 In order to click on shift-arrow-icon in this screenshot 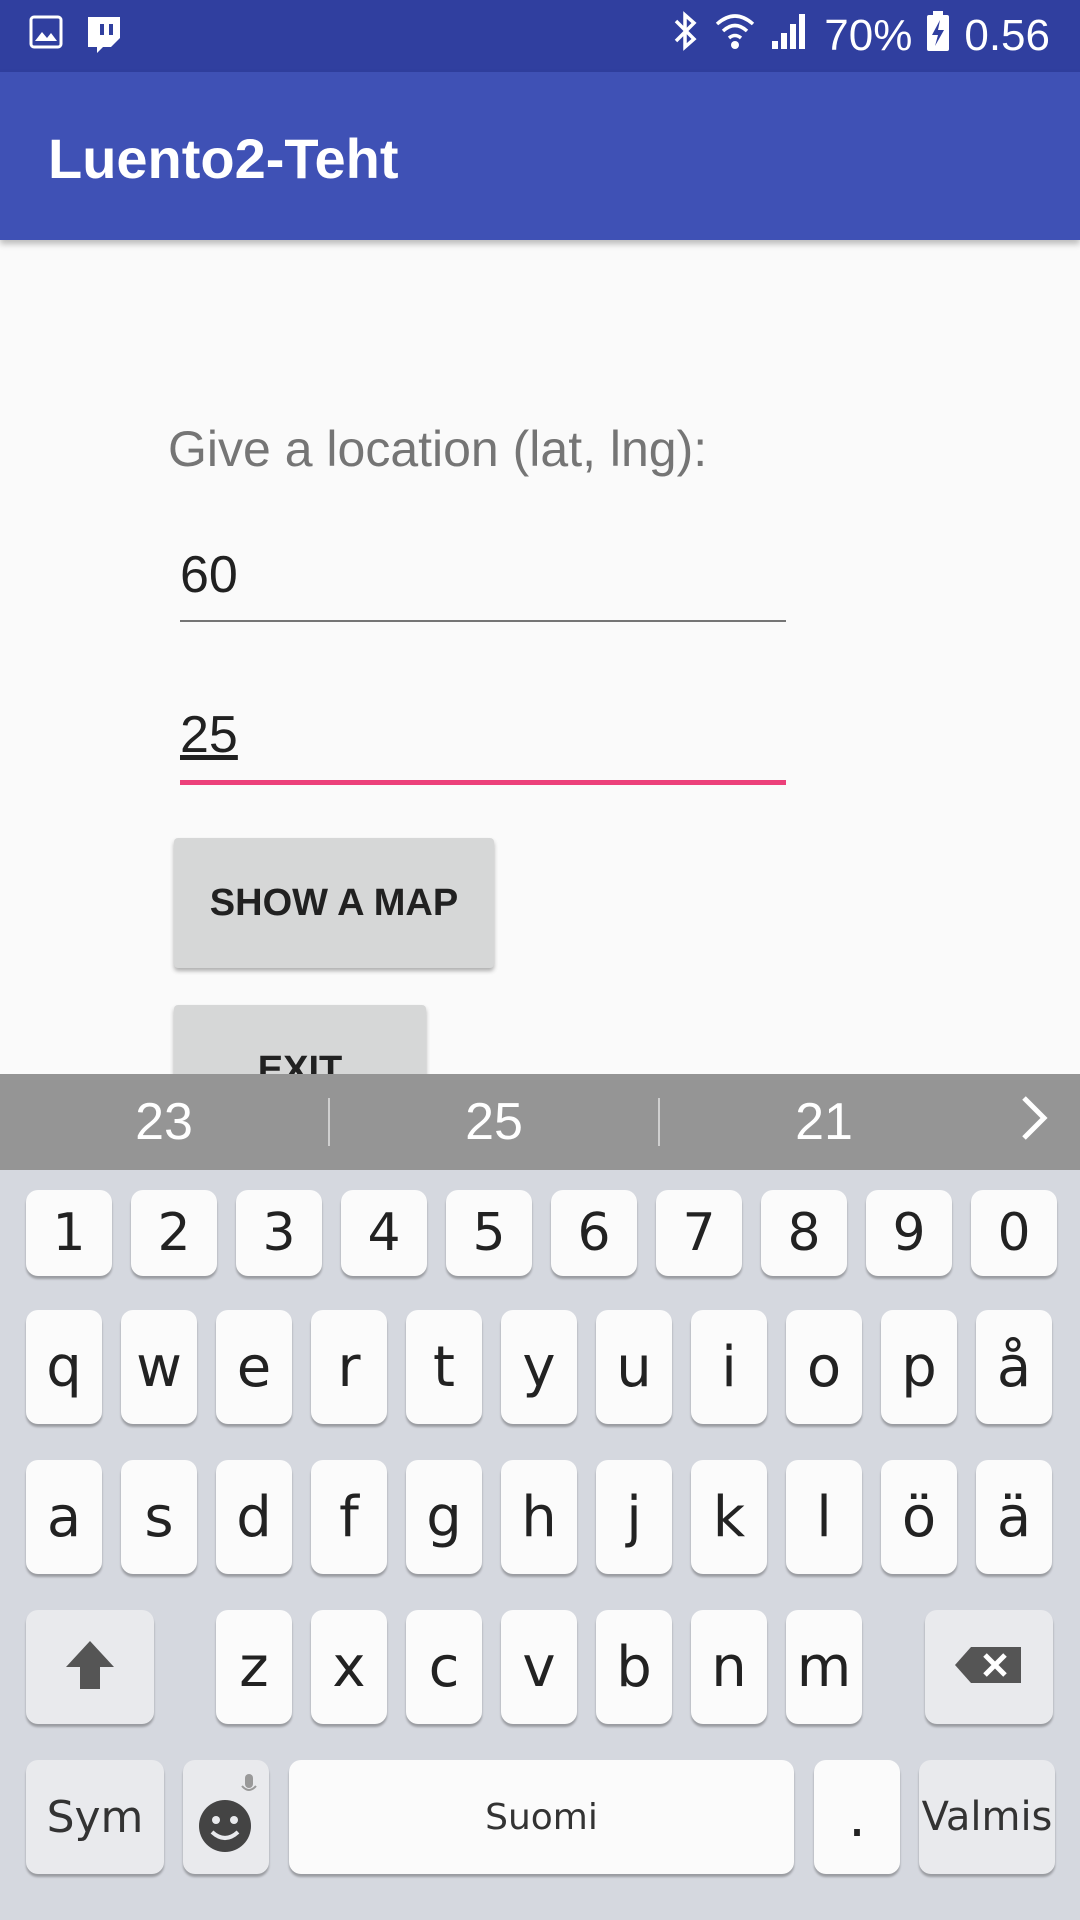, I will do `click(90, 1667)`.